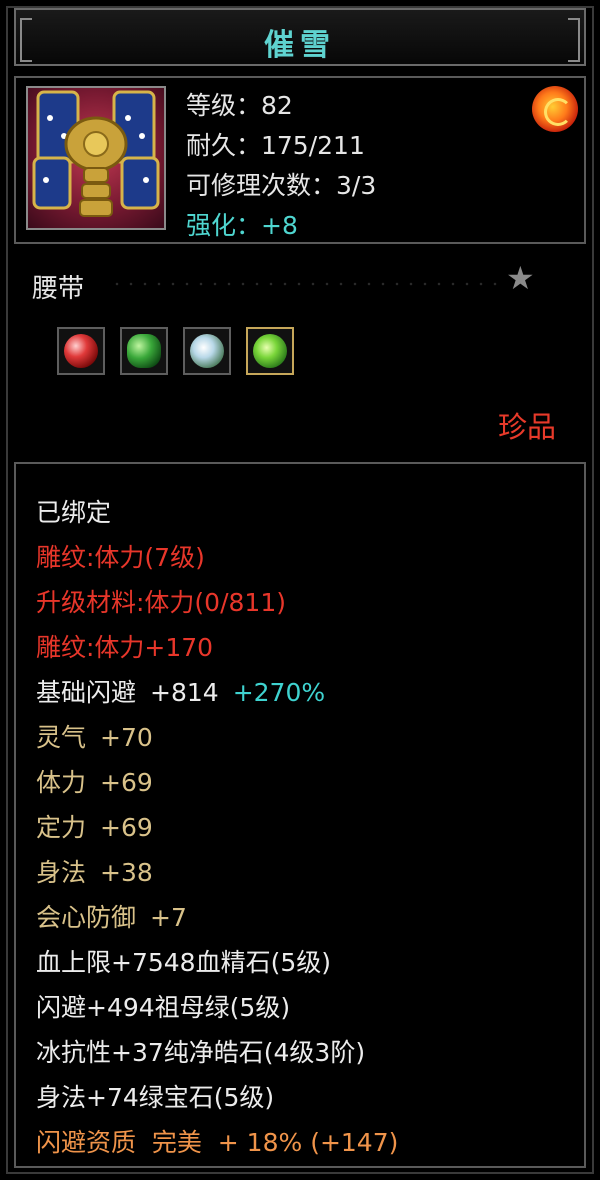 This screenshot has width=600, height=1180. What do you see at coordinates (61, 827) in the screenshot?
I see `stat-label: 定力` at bounding box center [61, 827].